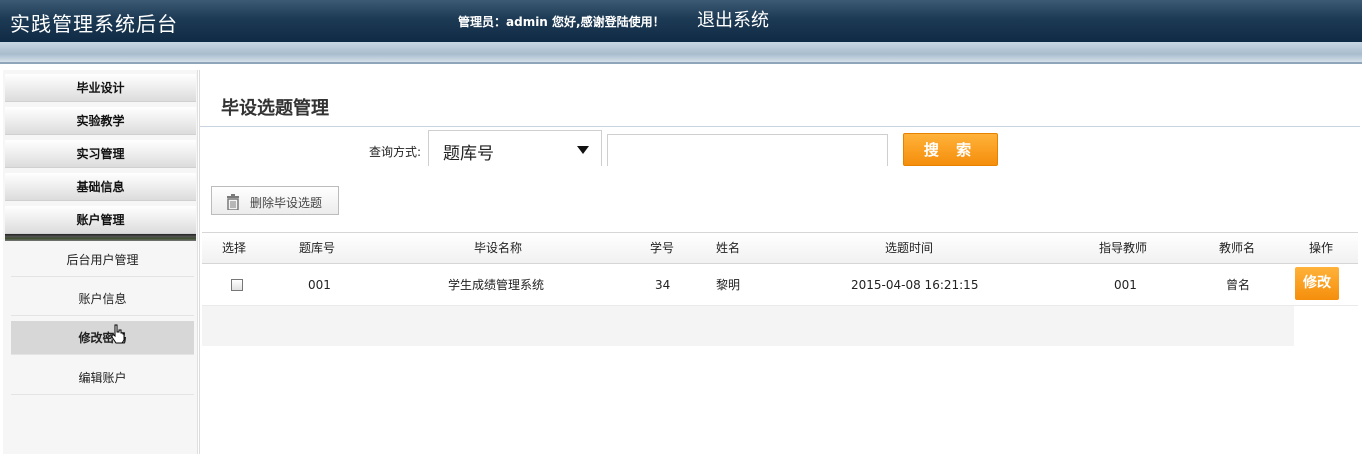 This screenshot has width=1362, height=454. I want to click on header-subbar, so click(681, 52).